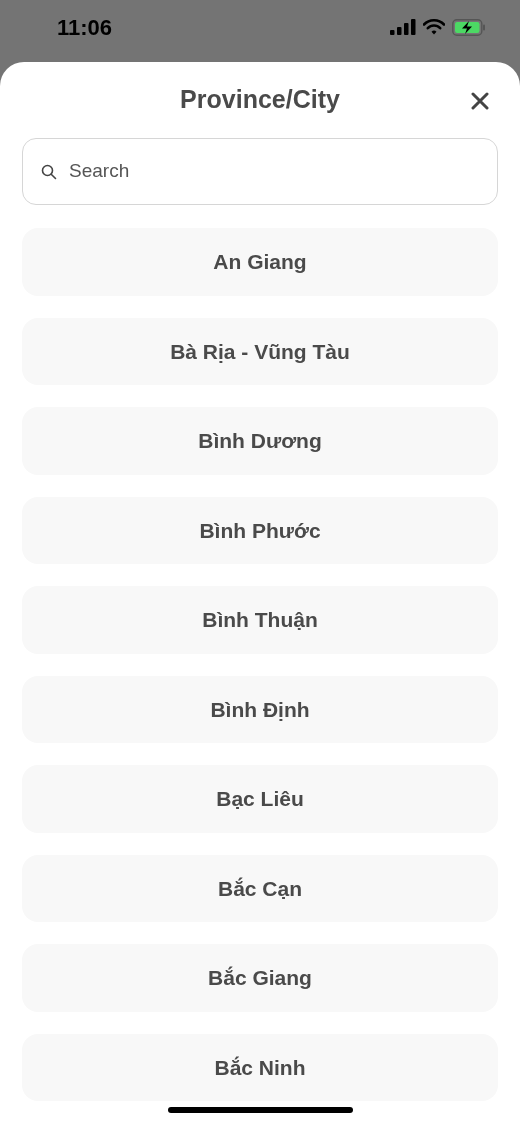 The width and height of the screenshot is (520, 1125). What do you see at coordinates (260, 1067) in the screenshot?
I see `province-item: Bắc Ninh` at bounding box center [260, 1067].